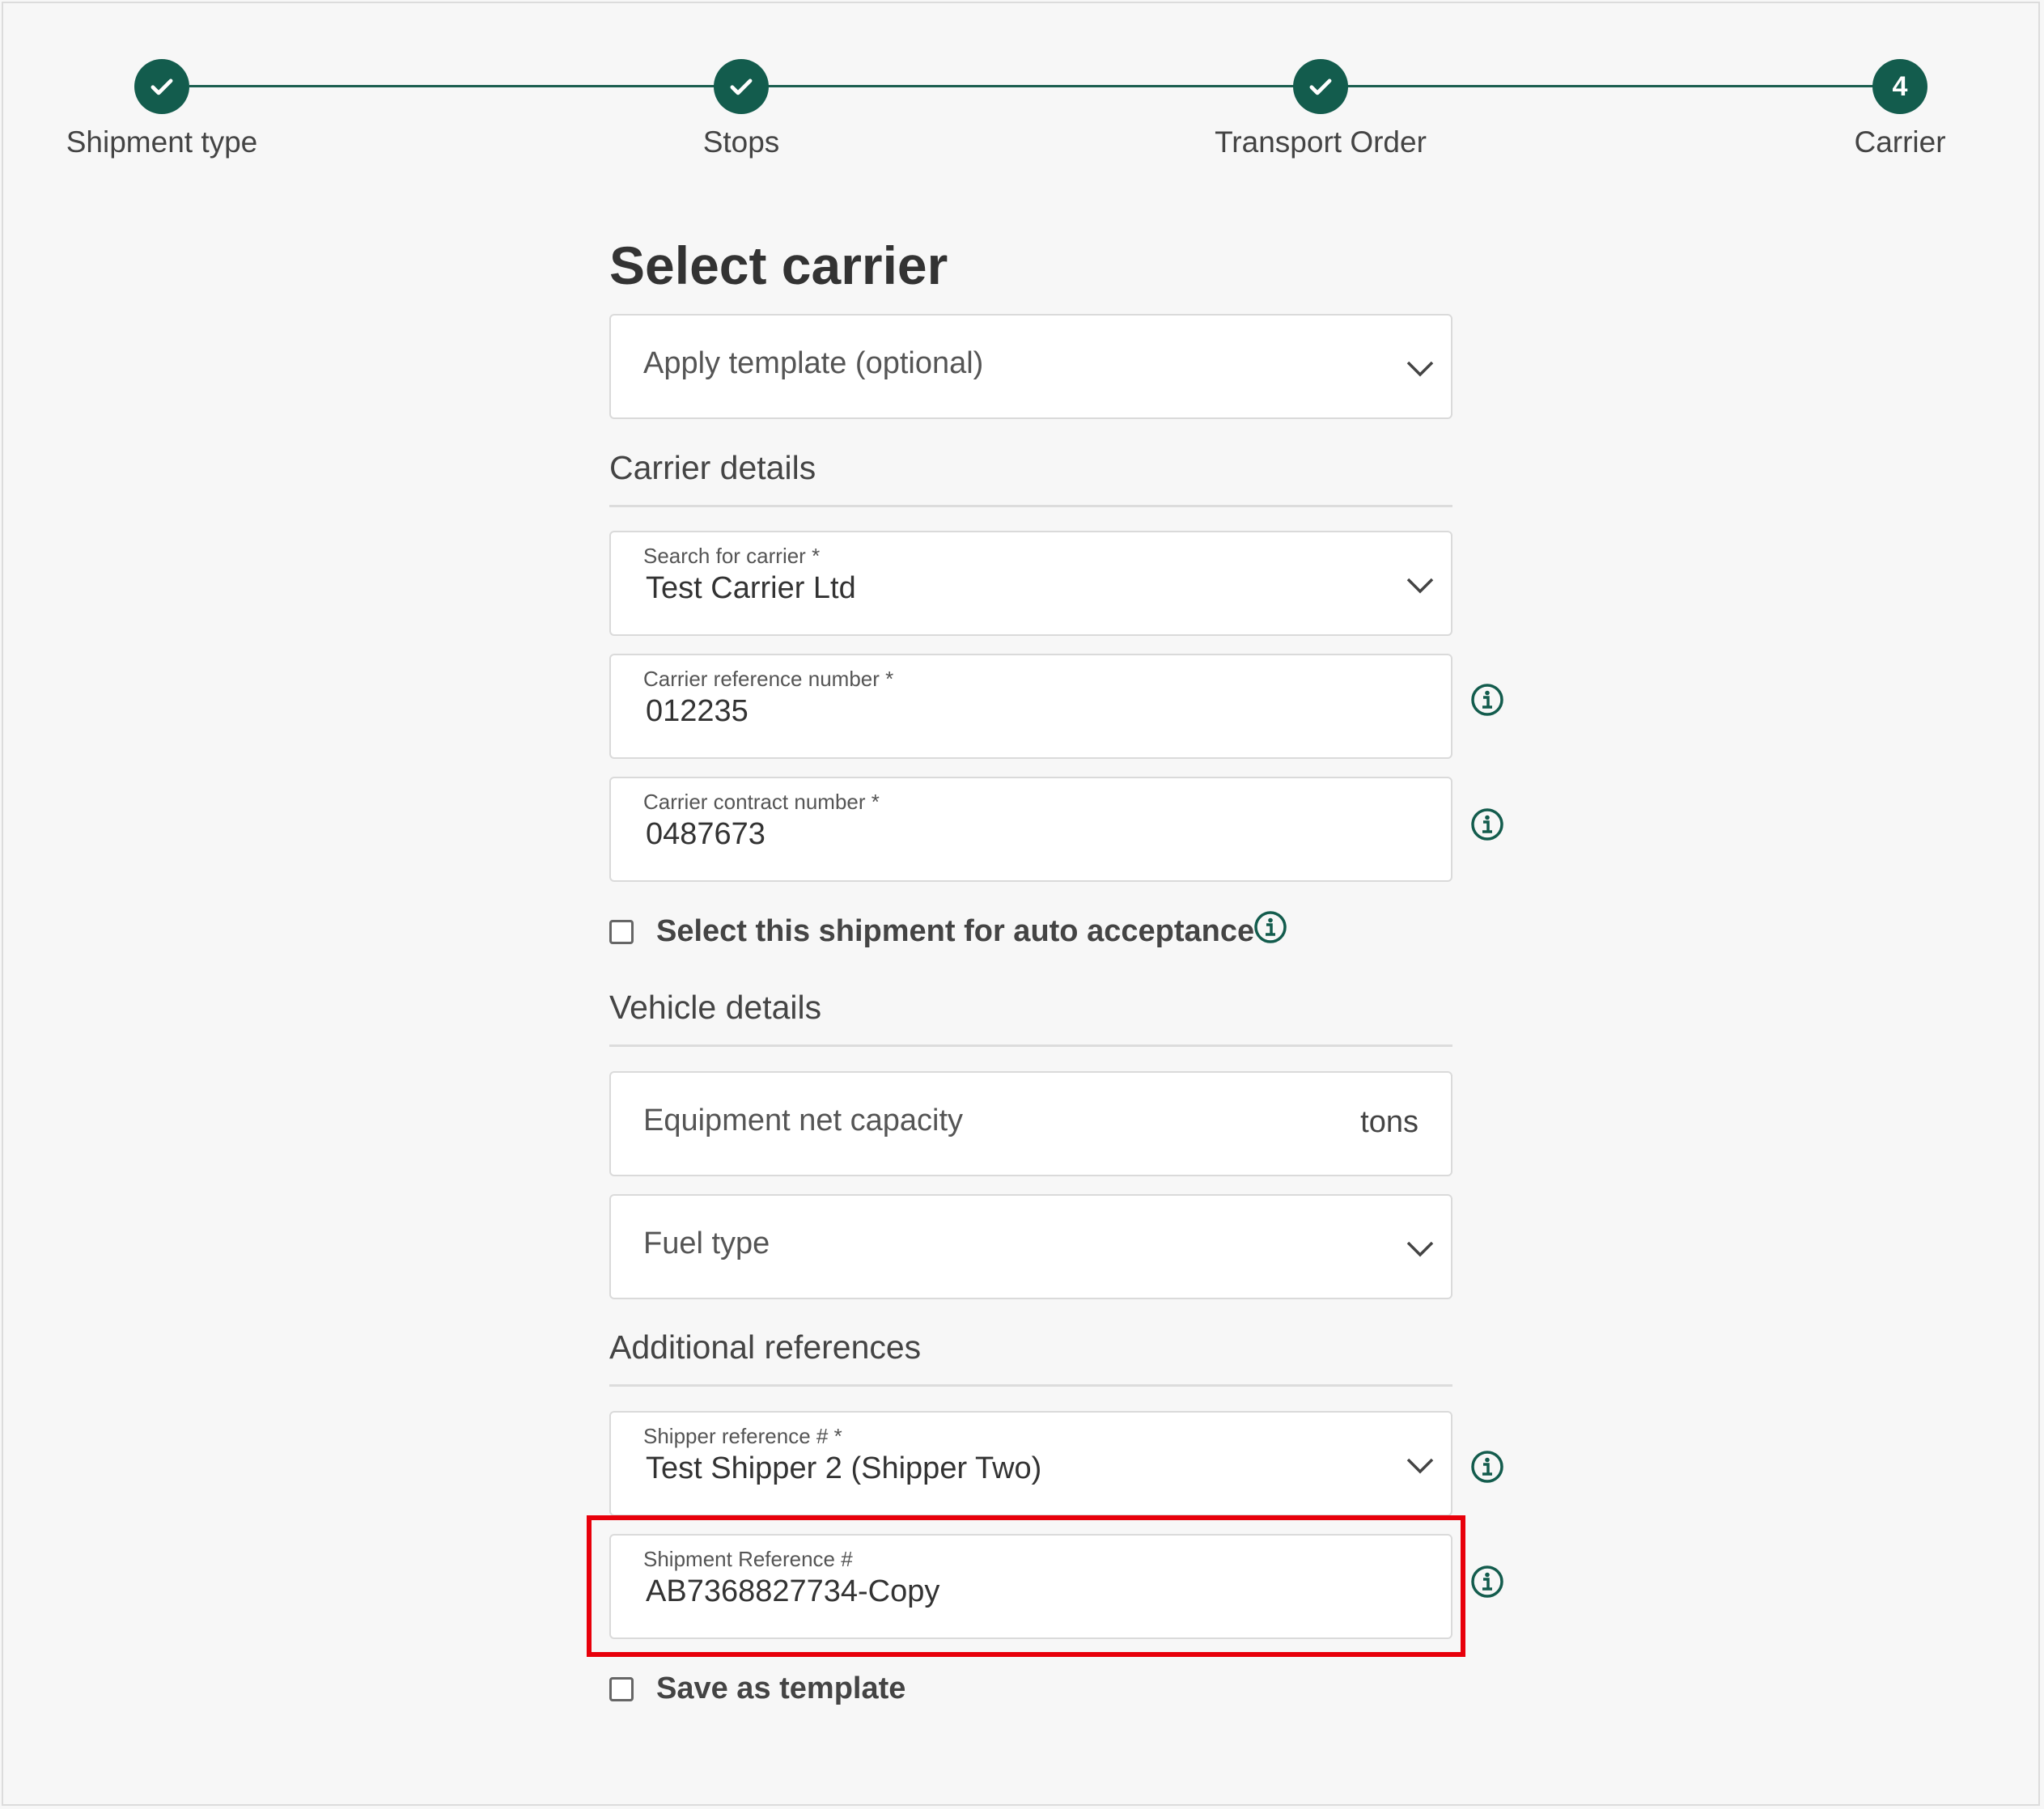  Describe the element at coordinates (768, 679) in the screenshot. I see `carrier-reference-label: Carrier reference number *` at that location.